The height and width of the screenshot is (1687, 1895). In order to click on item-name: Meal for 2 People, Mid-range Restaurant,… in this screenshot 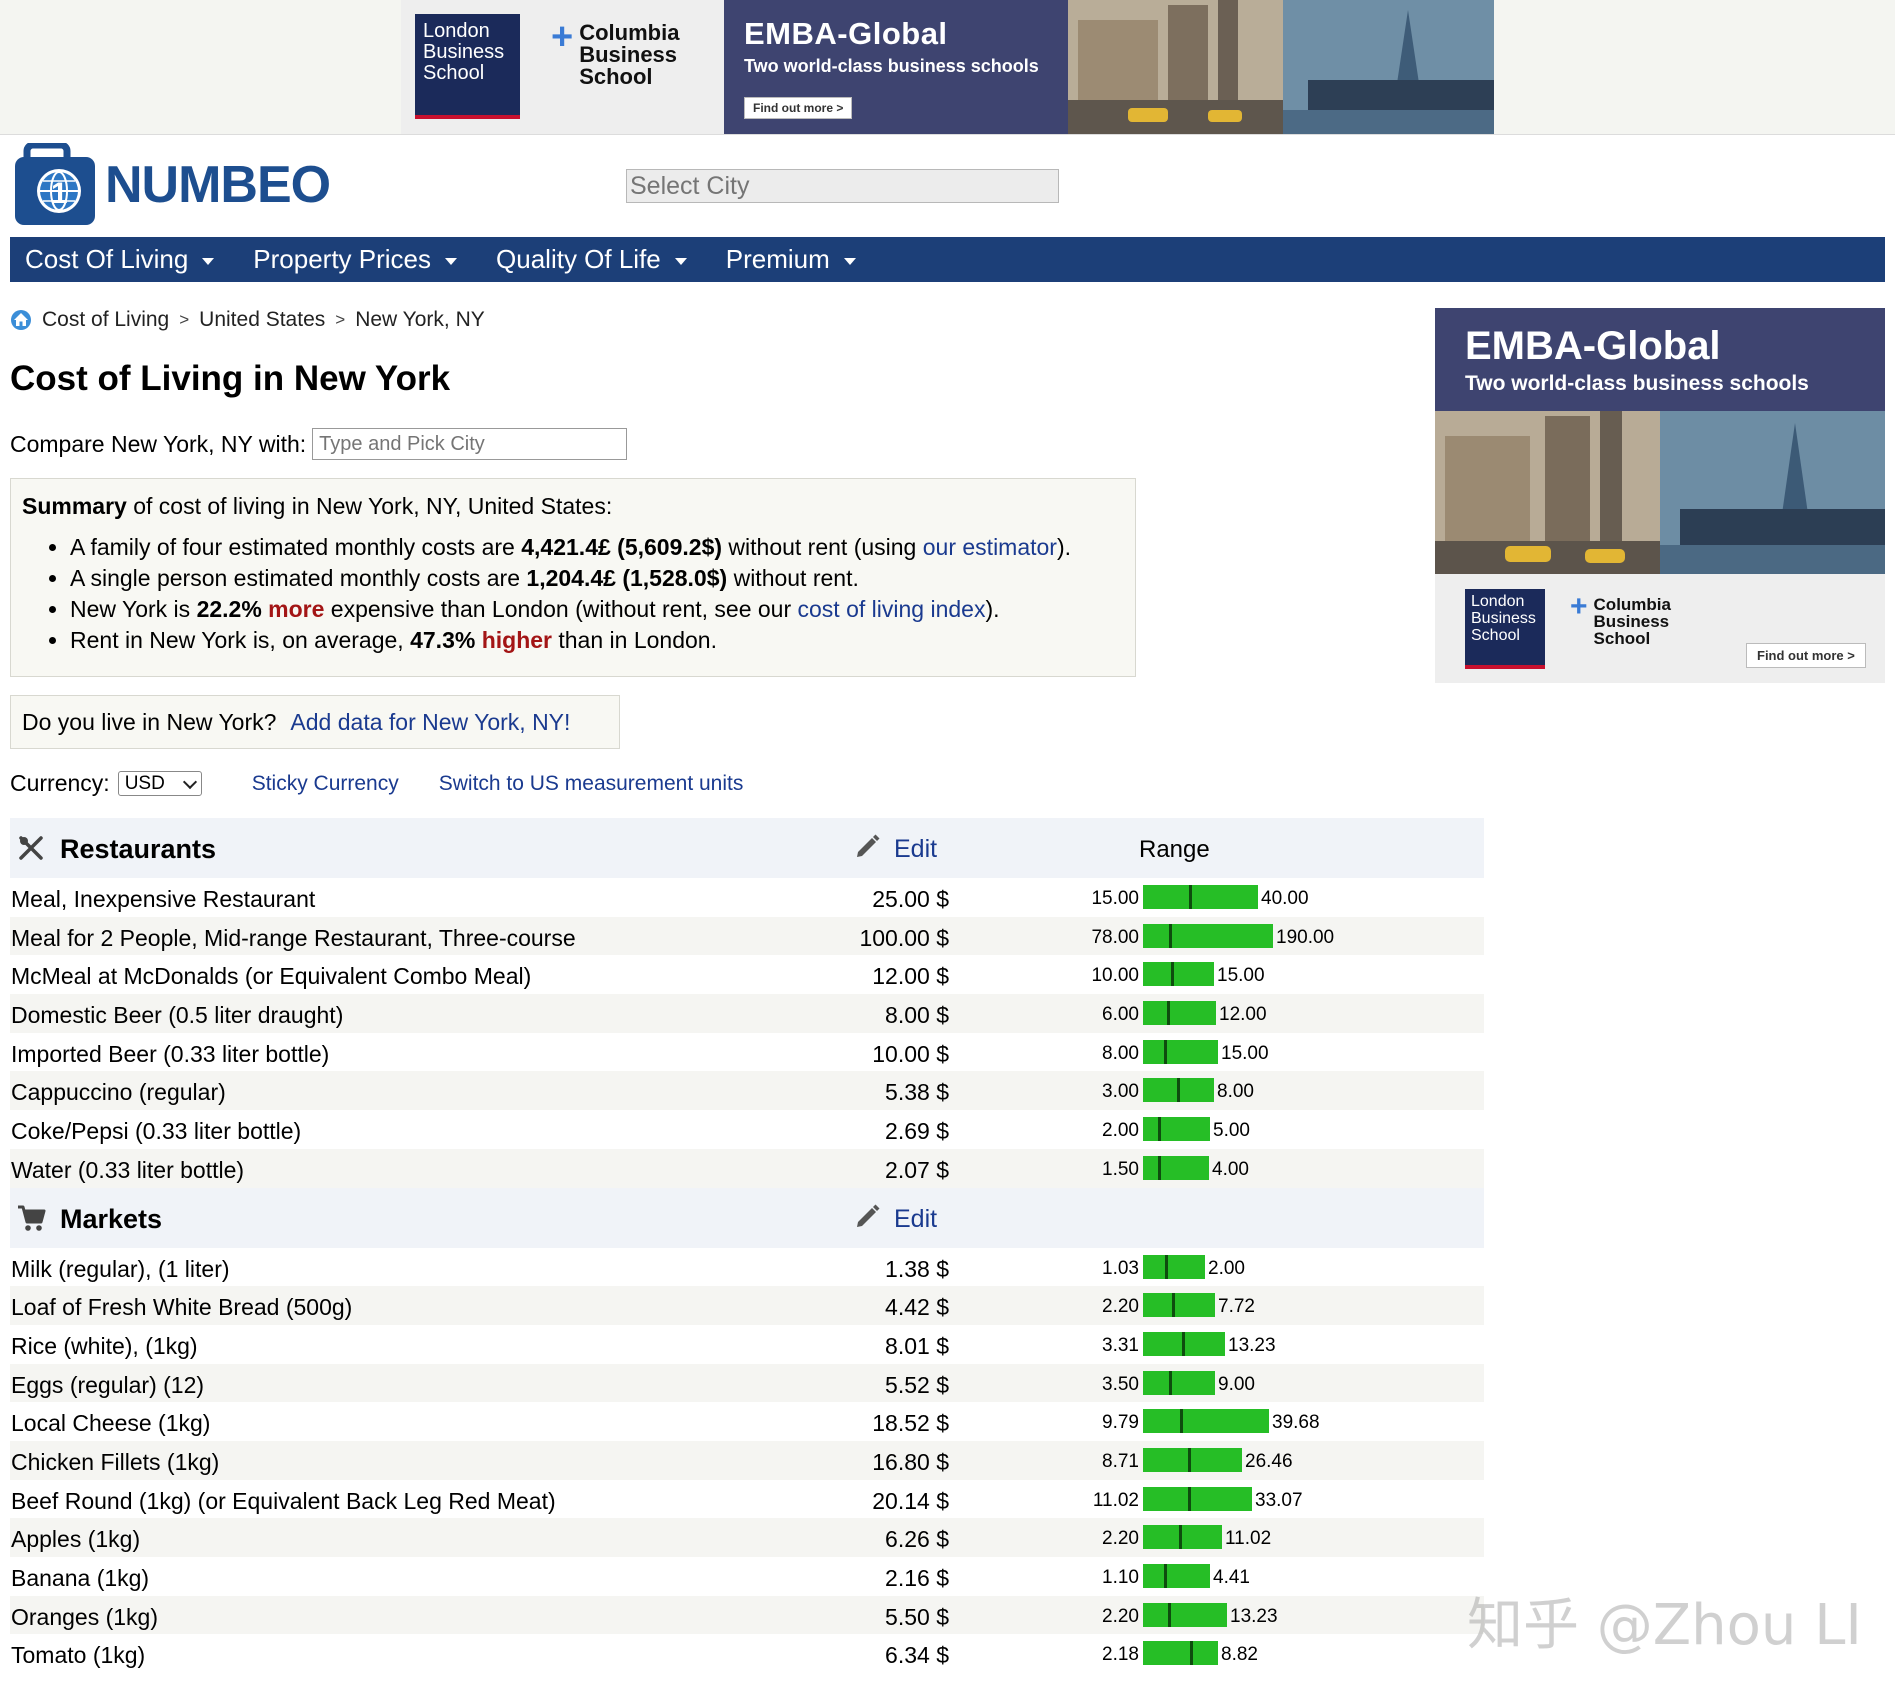, I will do `click(293, 937)`.